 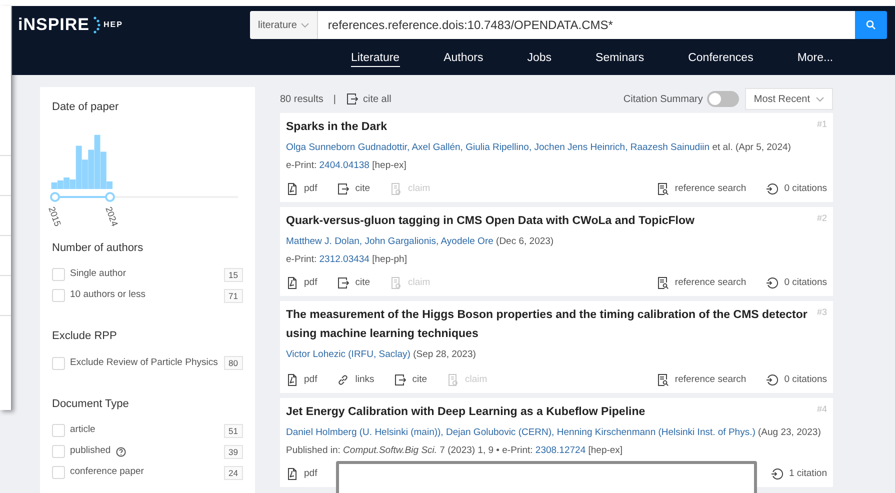 What do you see at coordinates (144, 197) in the screenshot?
I see `date-range-slider` at bounding box center [144, 197].